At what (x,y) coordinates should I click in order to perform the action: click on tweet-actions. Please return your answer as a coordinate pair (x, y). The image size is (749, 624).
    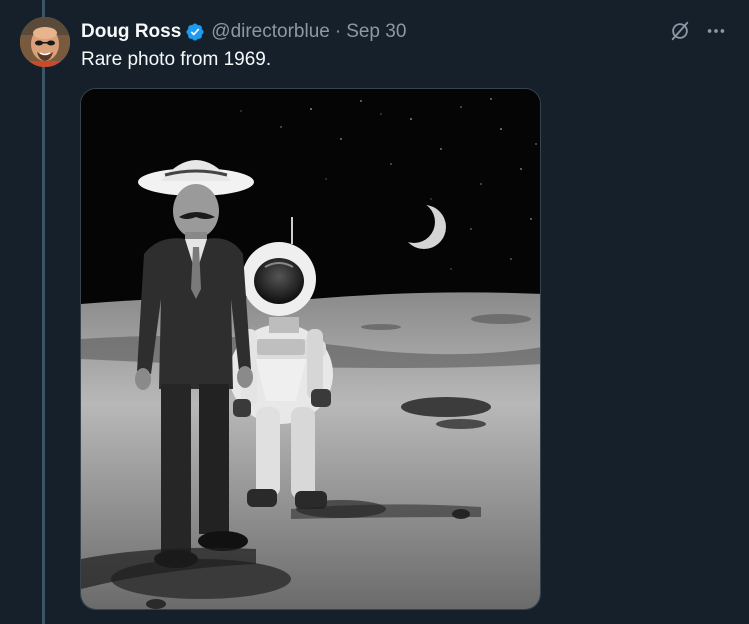
    Looking at the image, I should click on (698, 31).